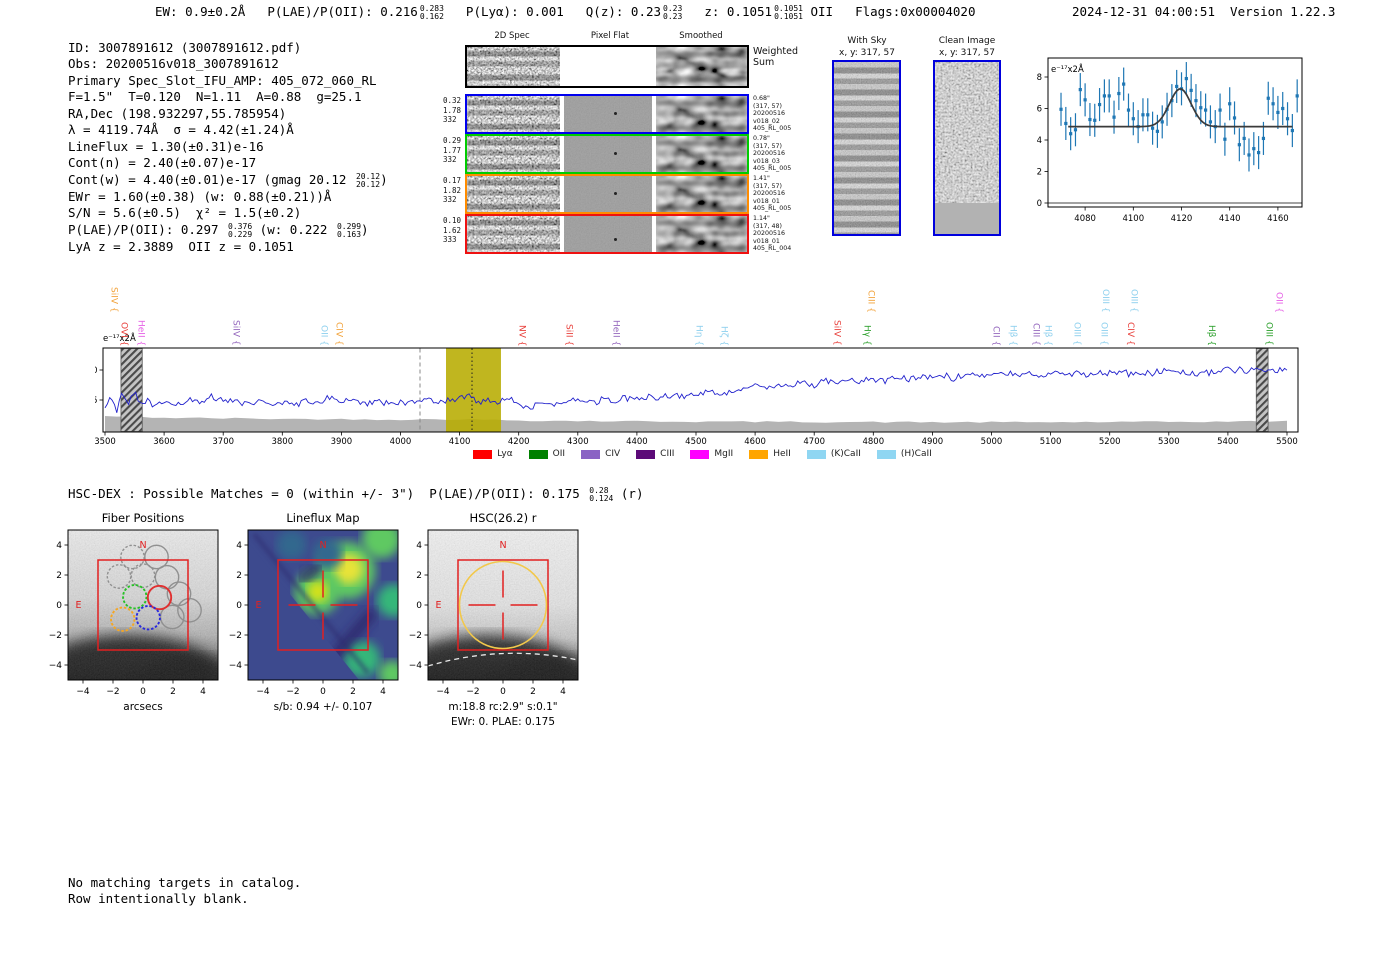 The image size is (1400, 953). What do you see at coordinates (967, 52) in the screenshot?
I see `clean-image-coords: x, y: 317, 57` at bounding box center [967, 52].